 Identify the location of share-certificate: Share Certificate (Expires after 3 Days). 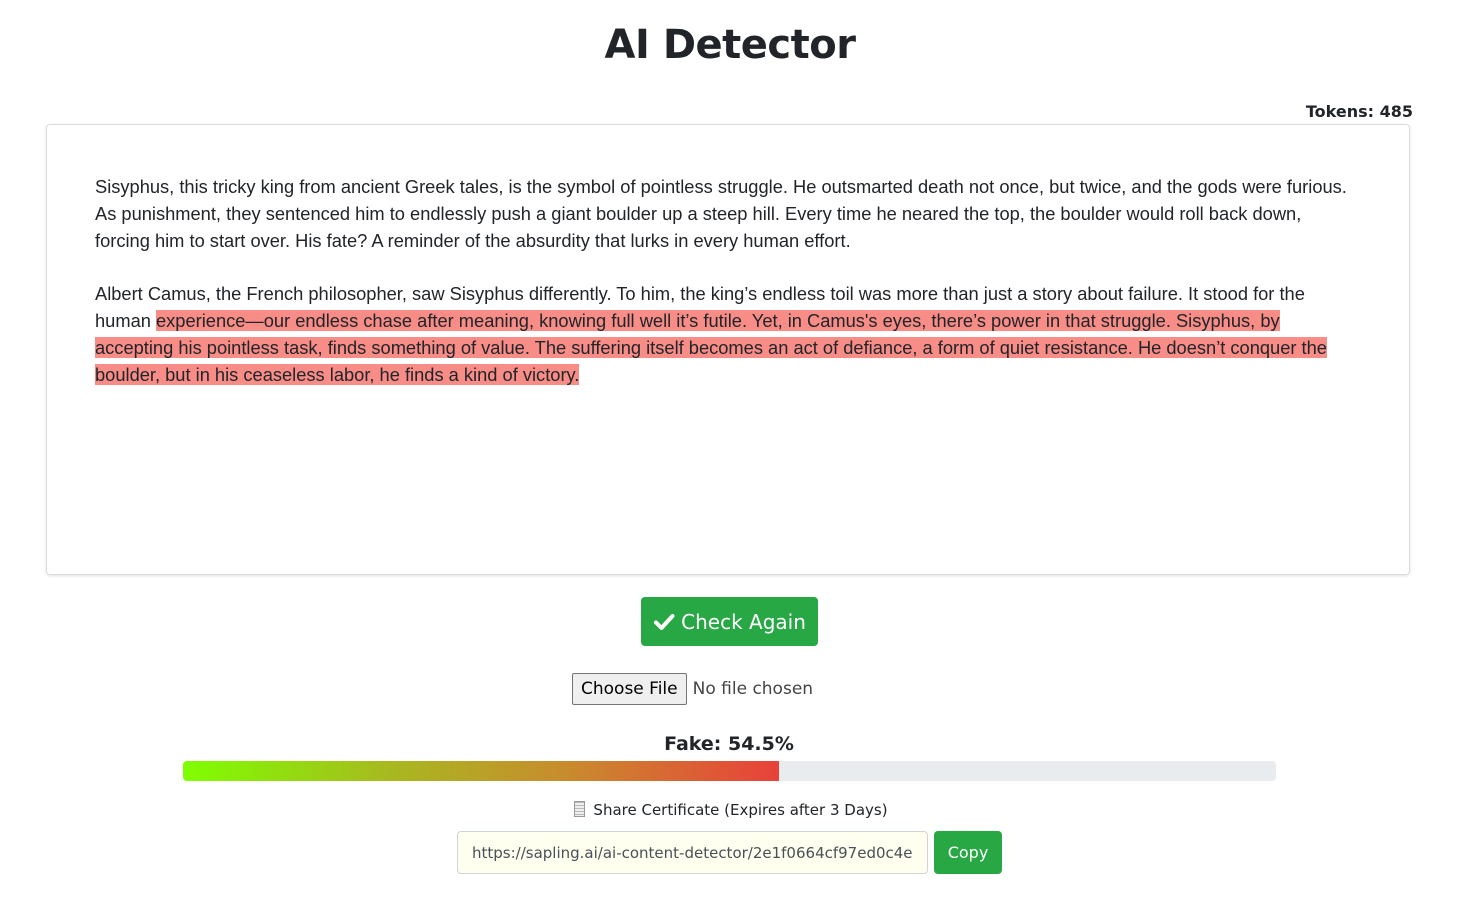
(731, 810).